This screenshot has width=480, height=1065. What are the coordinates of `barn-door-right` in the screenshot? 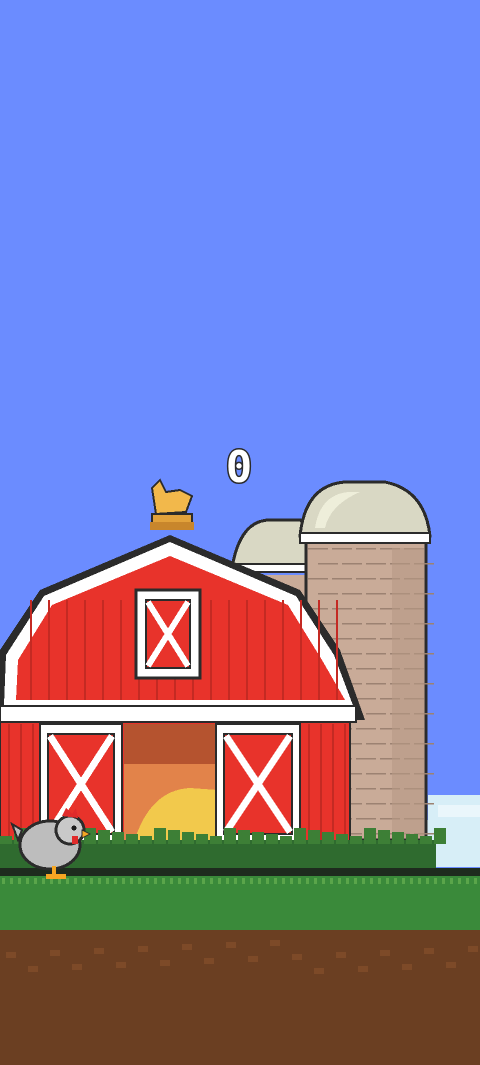 It's located at (258, 783).